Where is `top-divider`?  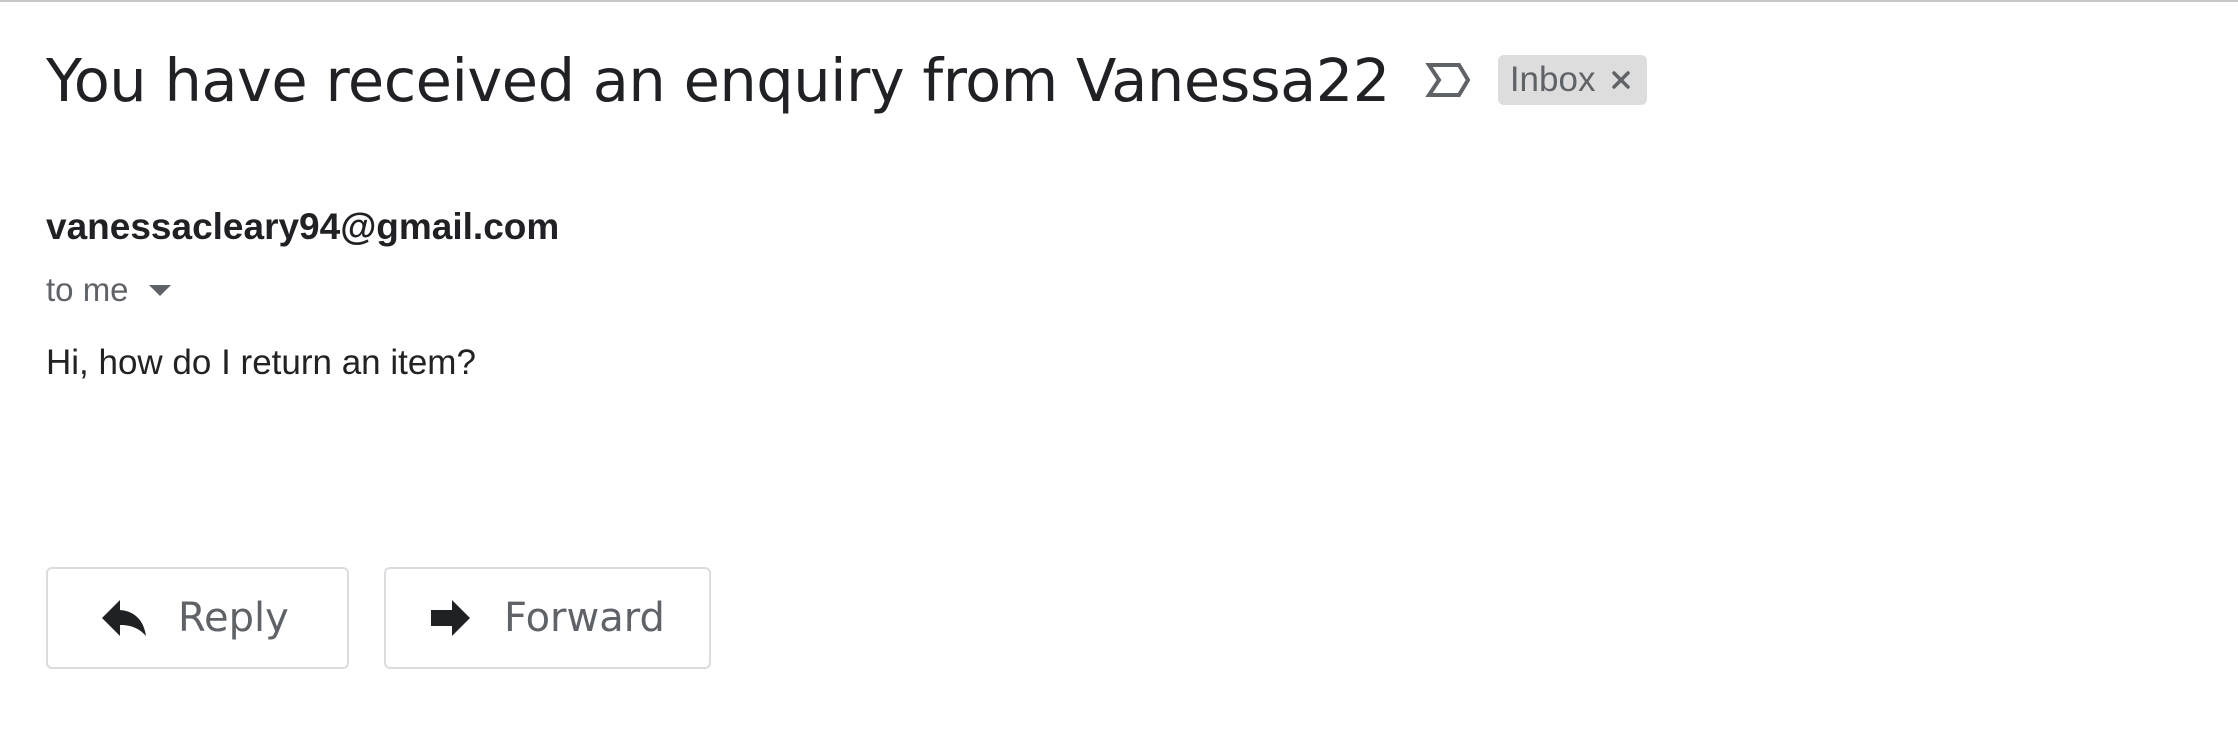 top-divider is located at coordinates (1119, 1).